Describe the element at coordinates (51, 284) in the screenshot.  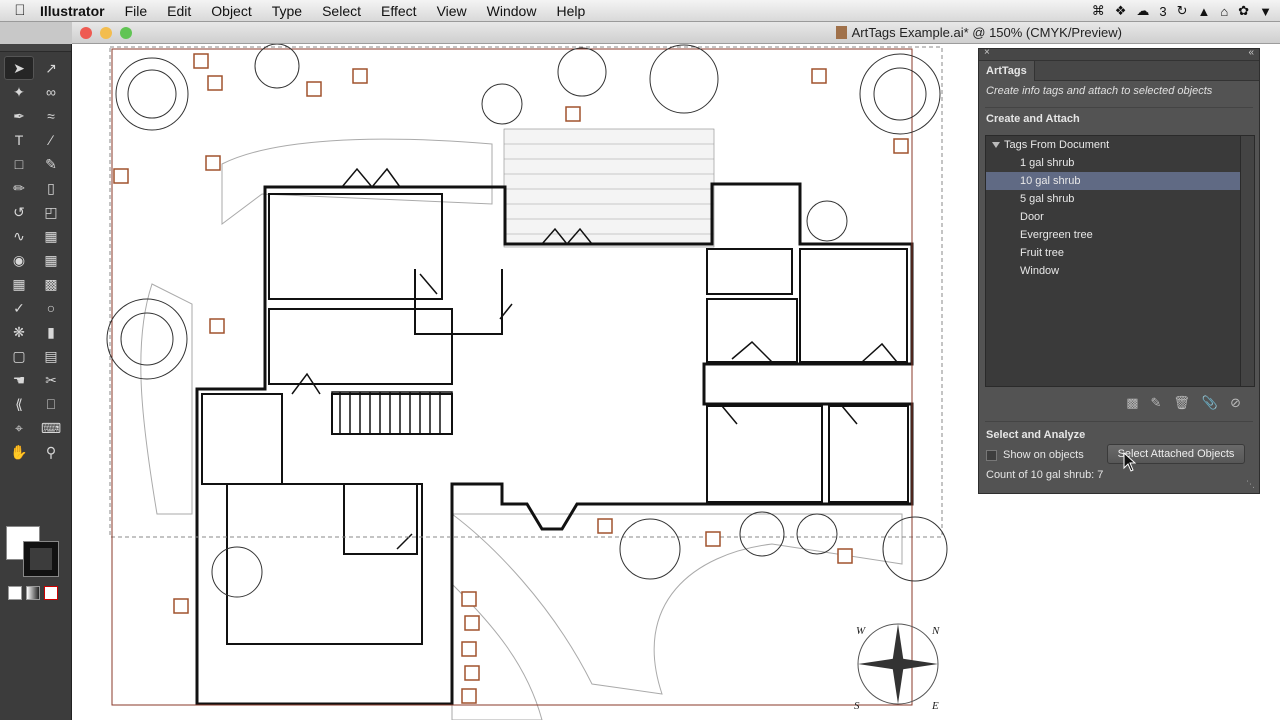
I see `gradient-tool-icon: ▩` at that location.